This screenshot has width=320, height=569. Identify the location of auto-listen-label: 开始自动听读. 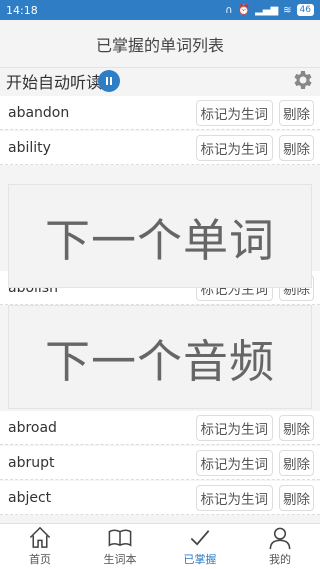
(54, 81).